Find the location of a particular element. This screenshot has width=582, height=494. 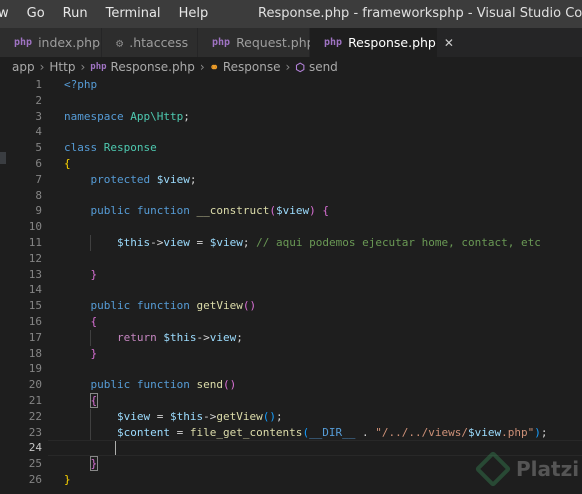

breadcrumb-method: send is located at coordinates (323, 67).